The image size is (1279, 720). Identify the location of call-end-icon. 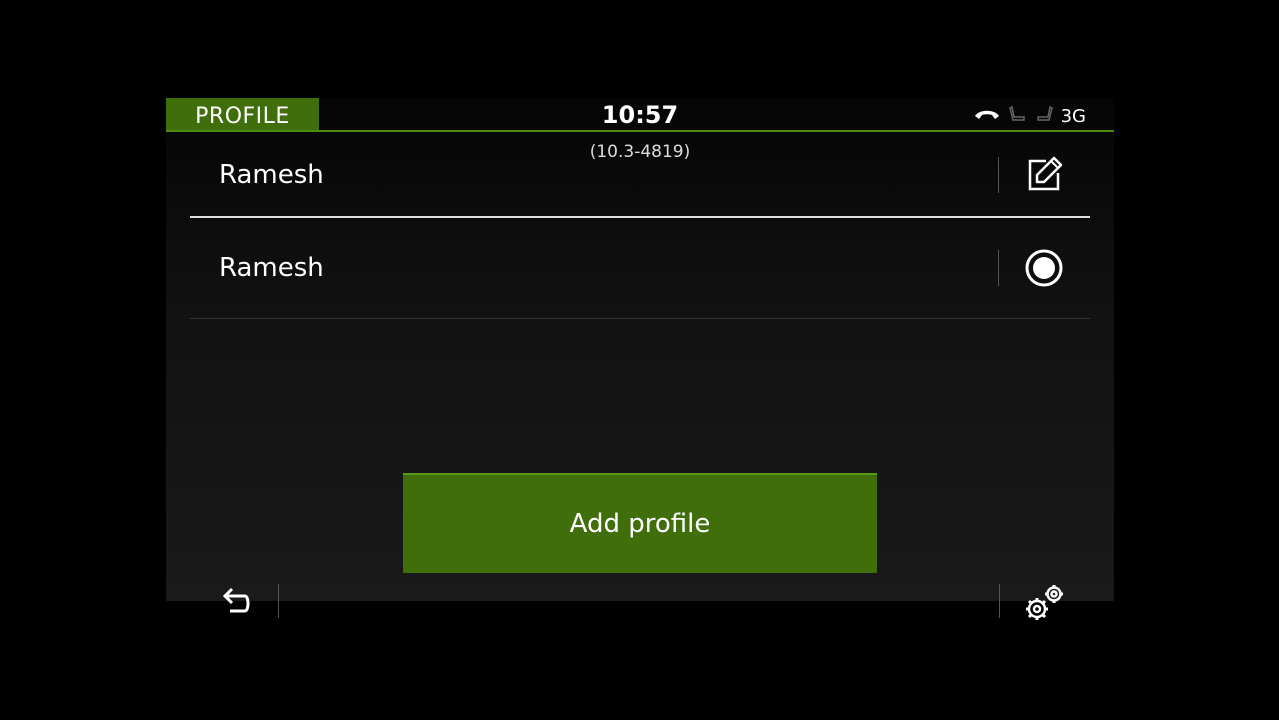
(987, 116).